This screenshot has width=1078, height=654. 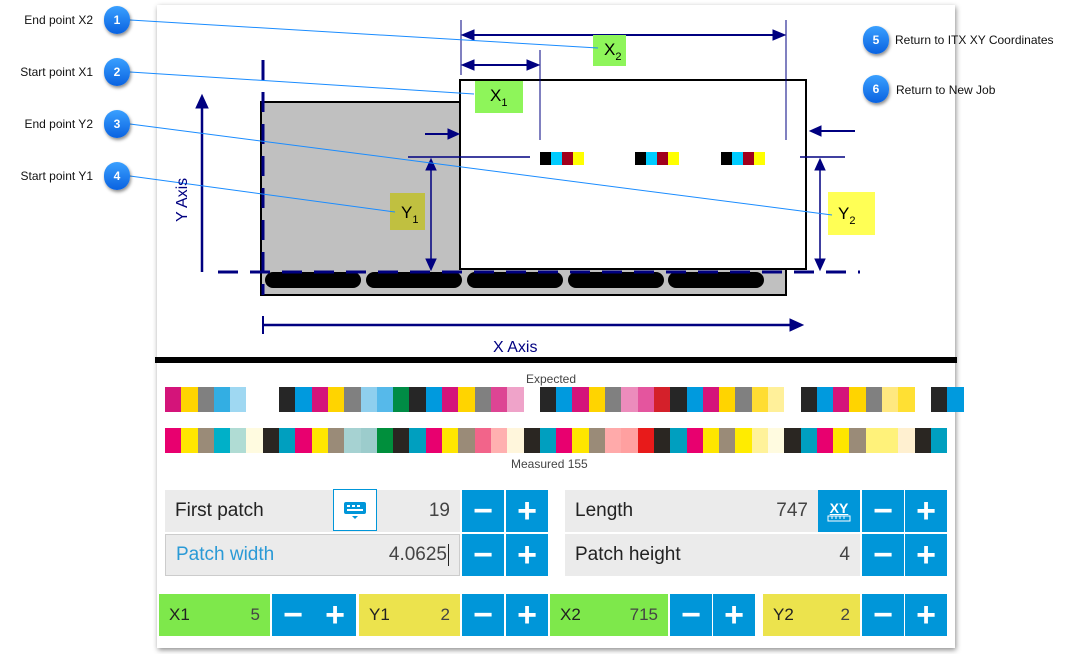 I want to click on x1-field-value: 5, so click(x=255, y=614).